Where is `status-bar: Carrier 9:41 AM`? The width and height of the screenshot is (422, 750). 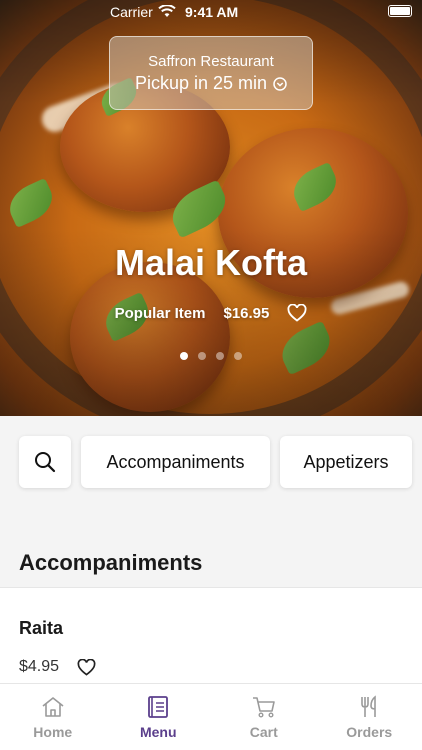 status-bar: Carrier 9:41 AM is located at coordinates (211, 12).